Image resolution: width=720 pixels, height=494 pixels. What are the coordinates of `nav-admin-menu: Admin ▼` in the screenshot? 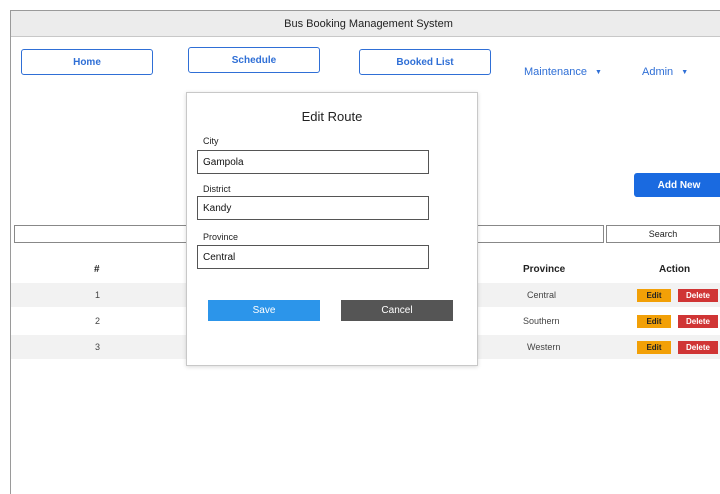 It's located at (665, 72).